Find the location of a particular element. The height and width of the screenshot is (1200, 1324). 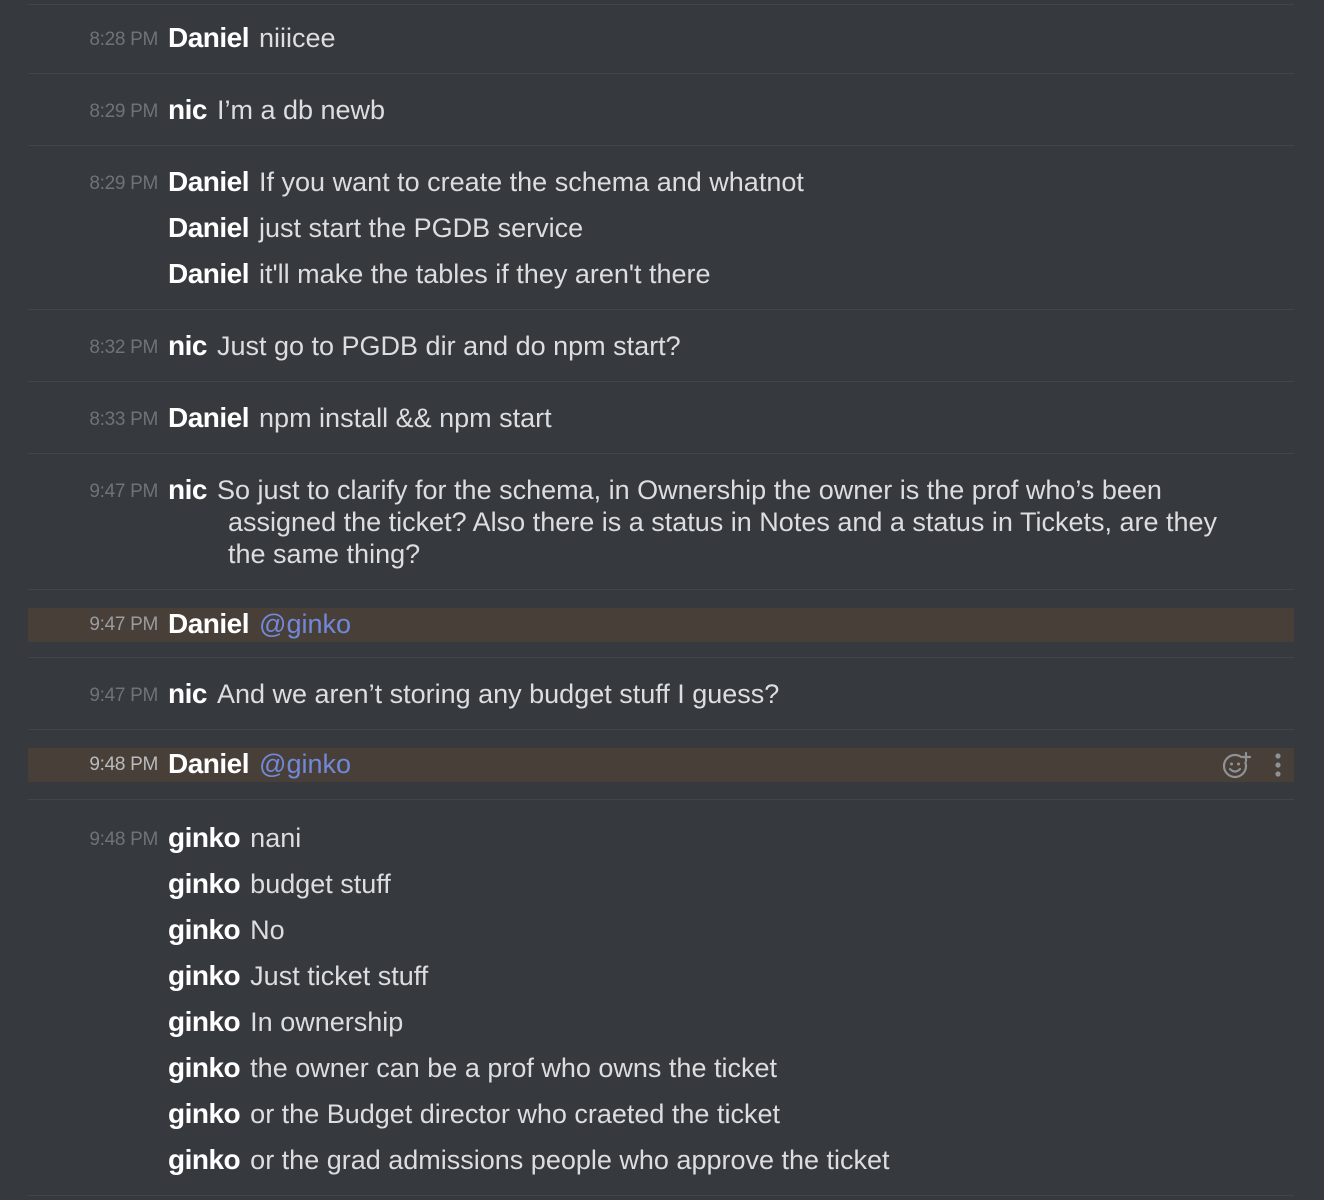

timestamp: 8:33 PM is located at coordinates (93, 420).